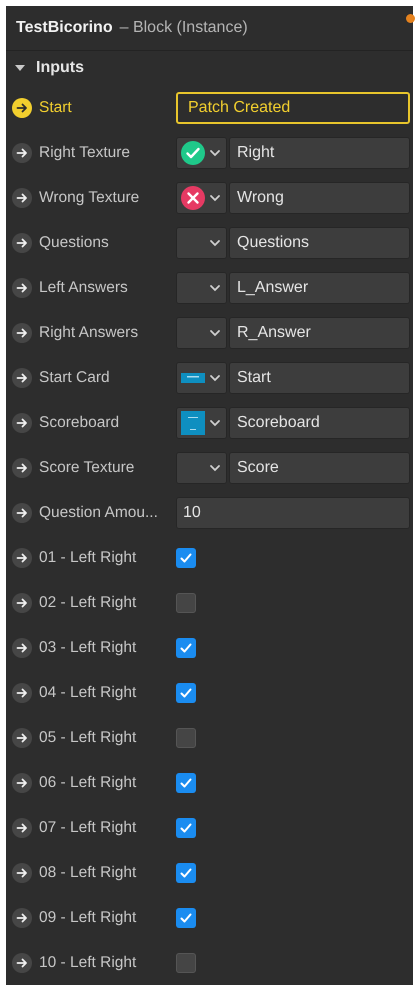 The image size is (417, 985). What do you see at coordinates (319, 198) in the screenshot?
I see `asset-name-field: Wrong` at bounding box center [319, 198].